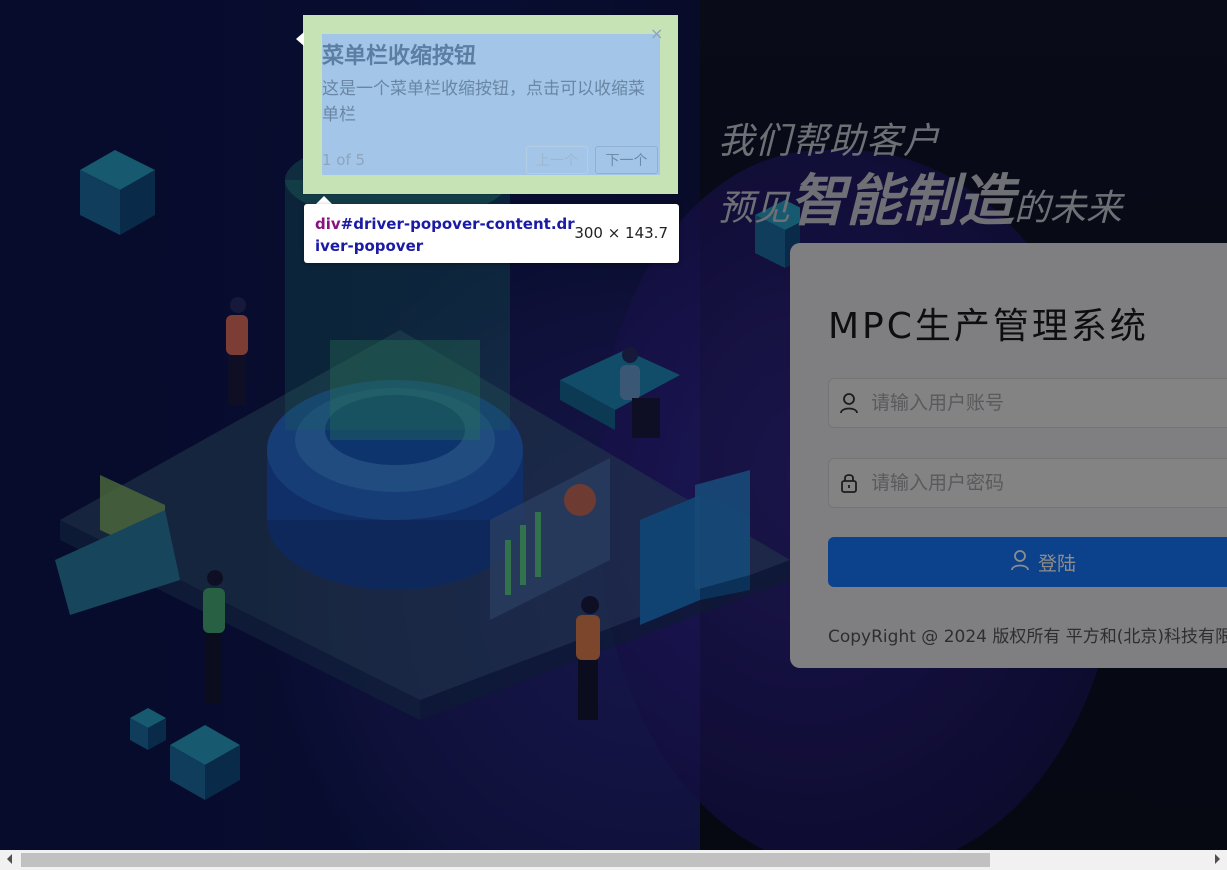 The height and width of the screenshot is (870, 1227). What do you see at coordinates (483, 102) in the screenshot?
I see `popover-description: 这是一个菜单栏收缩按钮，点击可以收缩菜单栏` at bounding box center [483, 102].